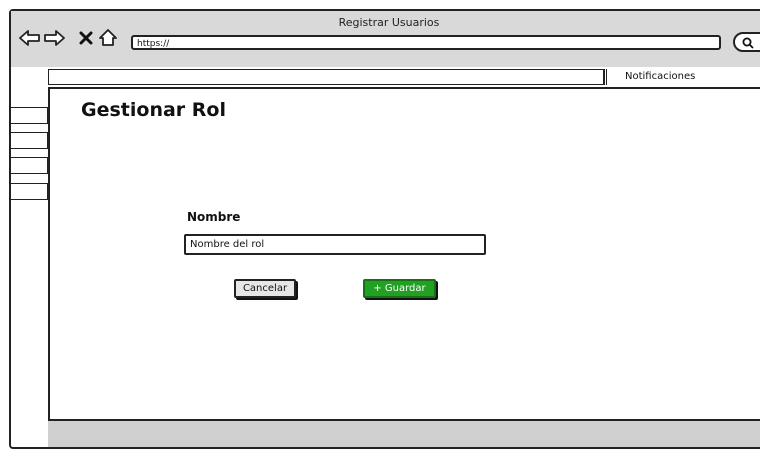 Image resolution: width=760 pixels, height=449 pixels. What do you see at coordinates (153, 110) in the screenshot?
I see `page-title: Gestionar Rol` at bounding box center [153, 110].